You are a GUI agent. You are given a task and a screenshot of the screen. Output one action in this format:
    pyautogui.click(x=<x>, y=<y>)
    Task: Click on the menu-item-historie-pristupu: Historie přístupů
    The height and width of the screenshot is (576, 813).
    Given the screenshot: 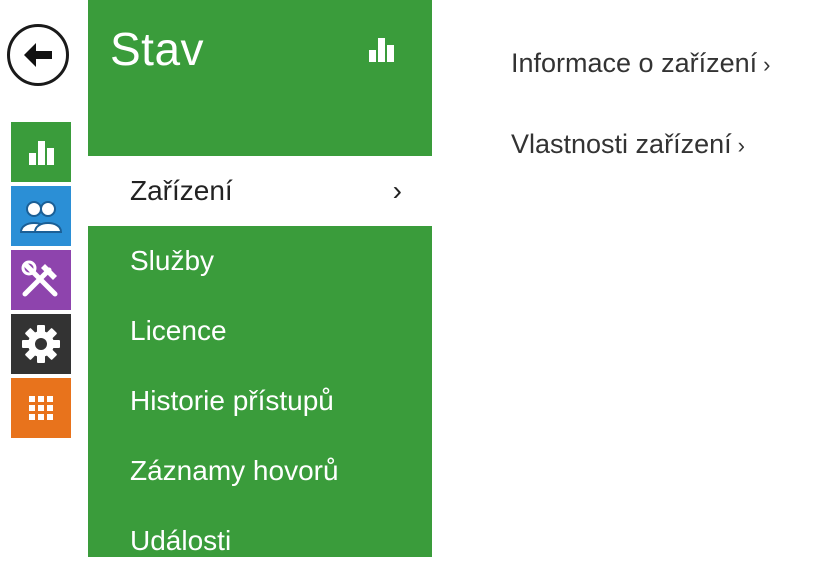 What is the action you would take?
    pyautogui.click(x=260, y=401)
    